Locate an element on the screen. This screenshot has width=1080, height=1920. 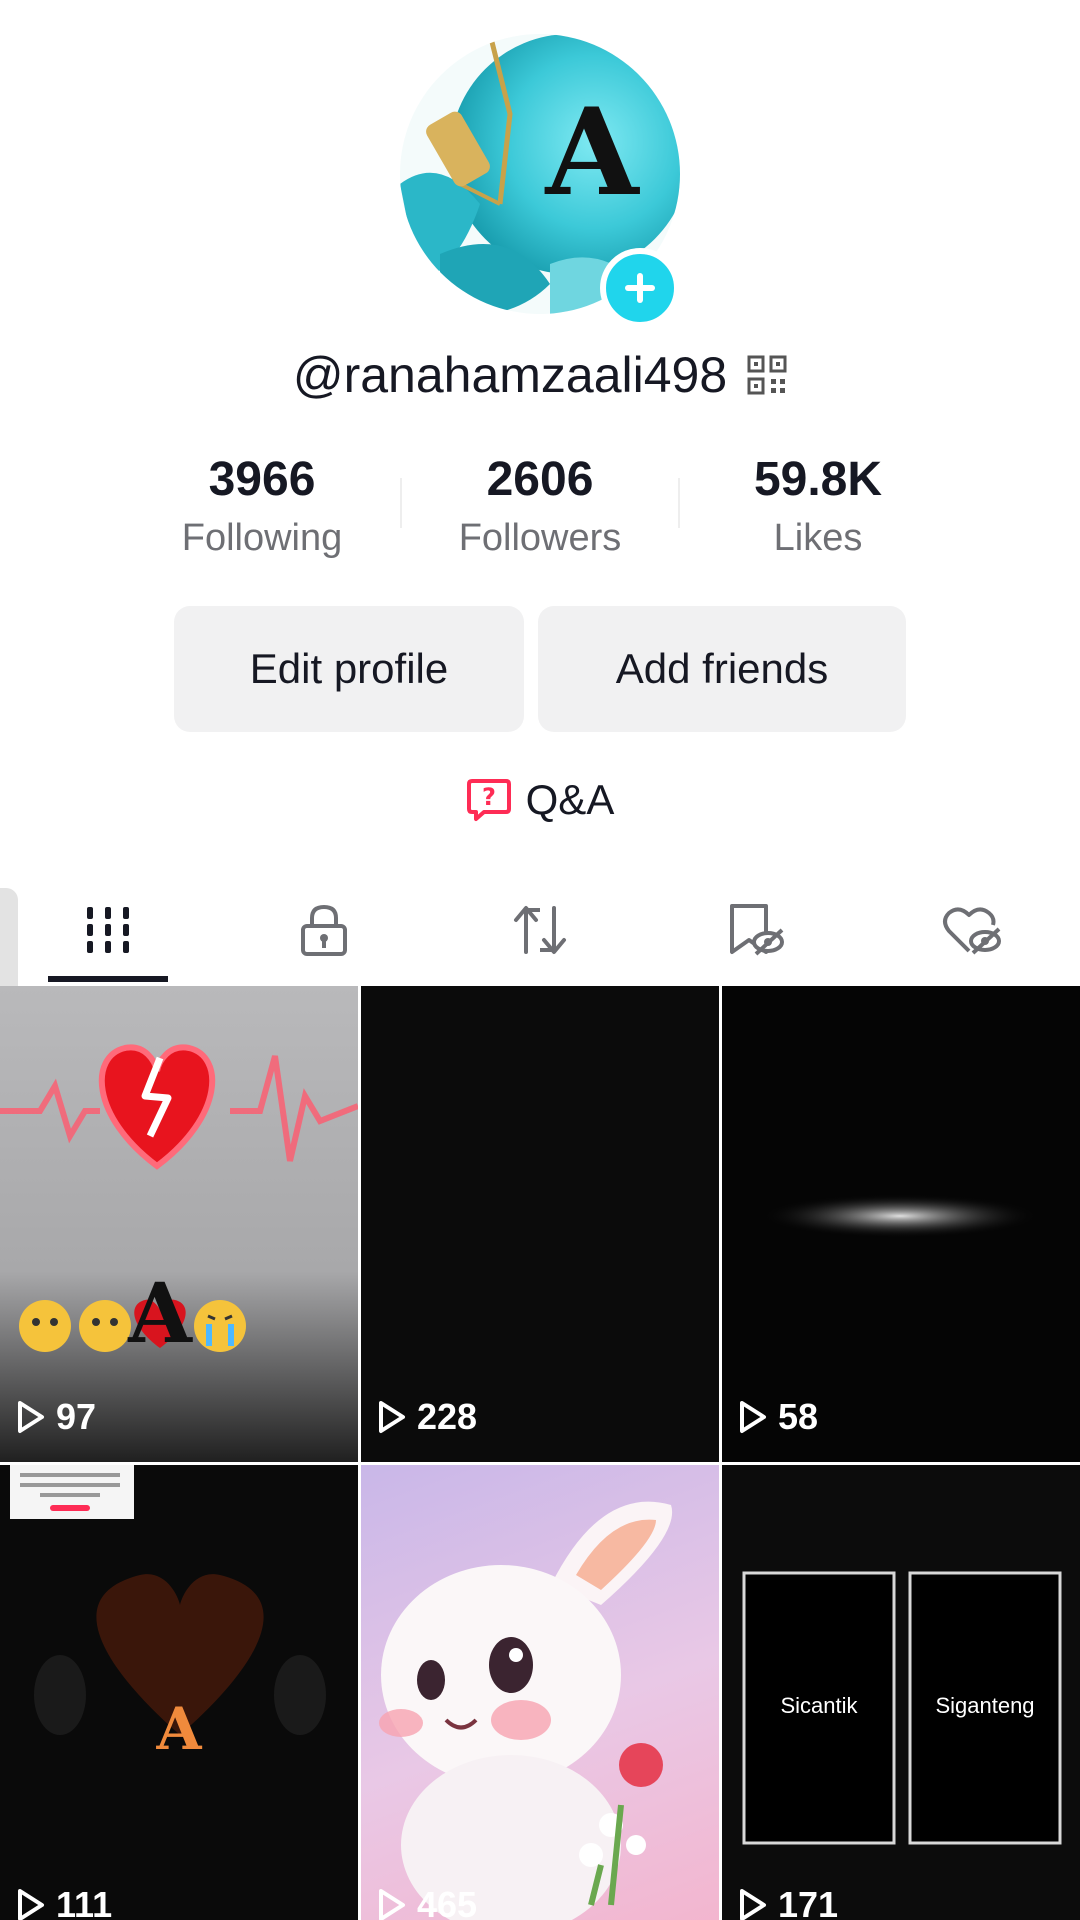
view-count: 171 is located at coordinates (788, 1902).